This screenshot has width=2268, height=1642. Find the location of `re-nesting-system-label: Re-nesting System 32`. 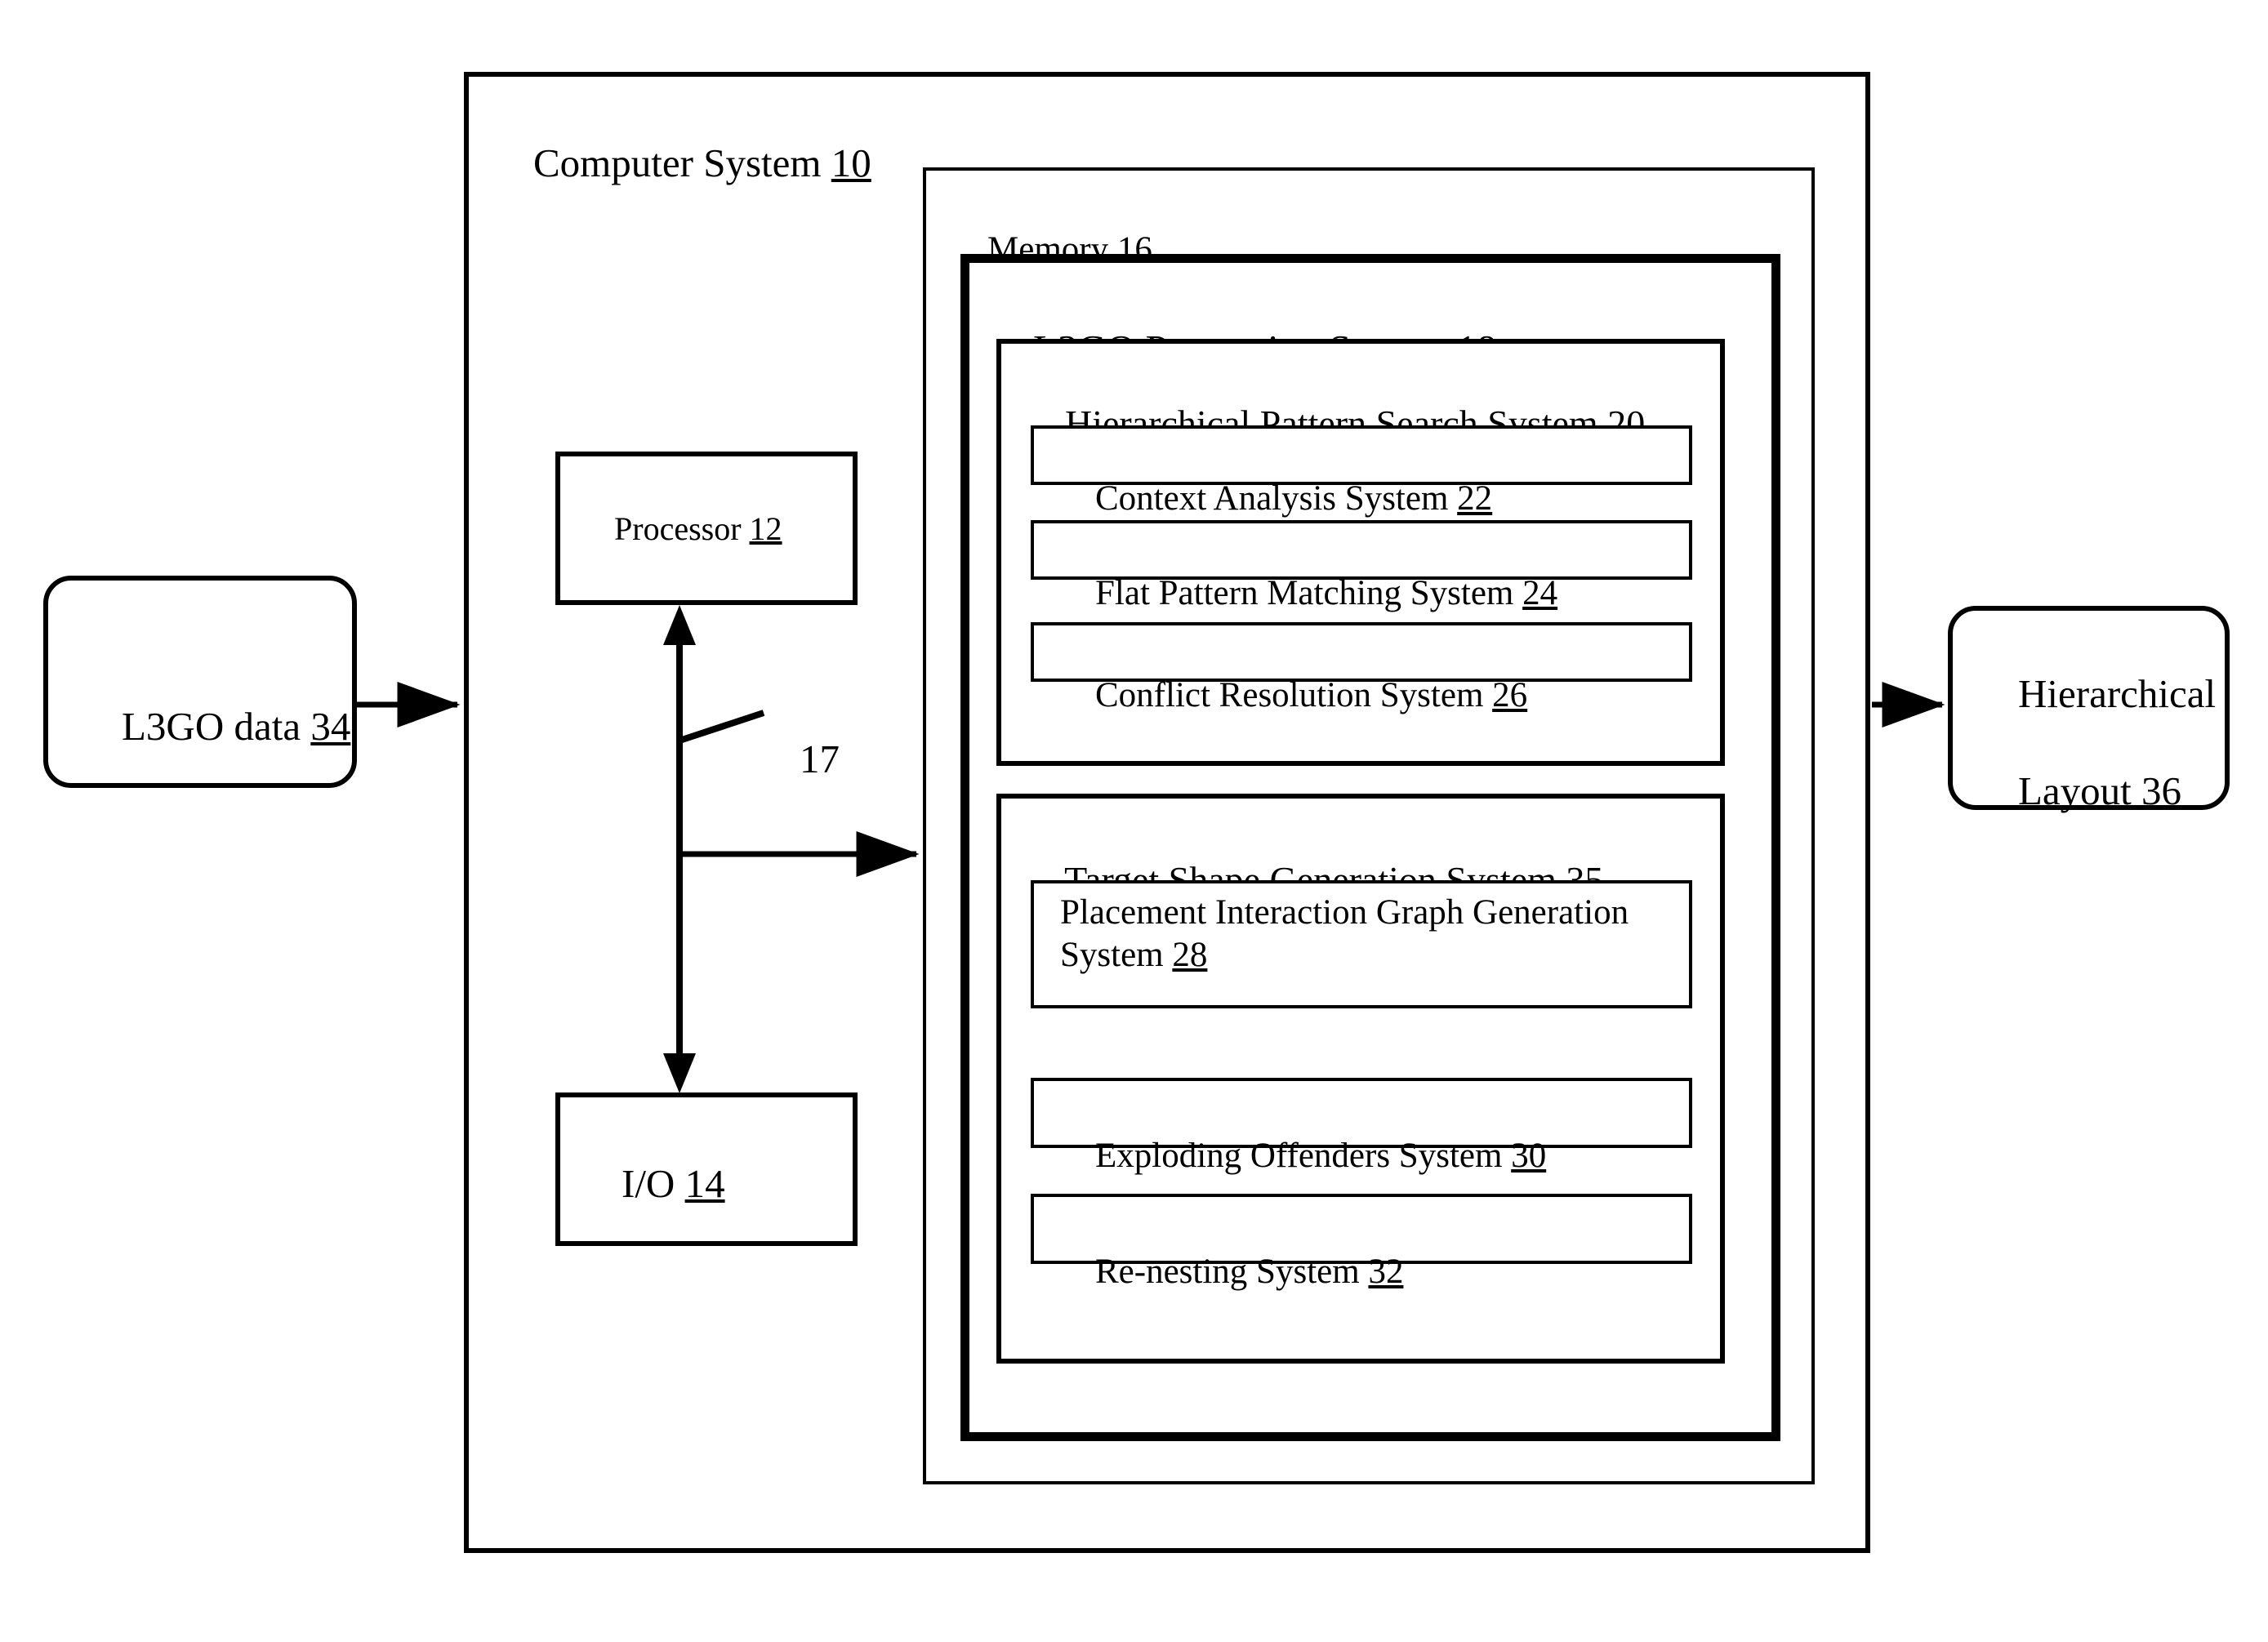

re-nesting-system-label: Re-nesting System 32 is located at coordinates (1231, 1272).